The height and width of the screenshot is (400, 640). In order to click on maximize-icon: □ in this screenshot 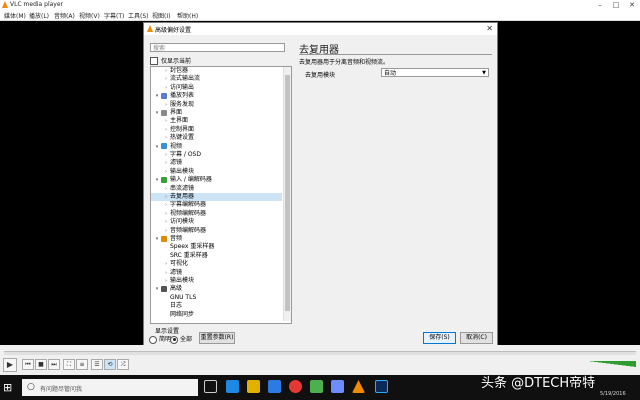, I will do `click(616, 5)`.